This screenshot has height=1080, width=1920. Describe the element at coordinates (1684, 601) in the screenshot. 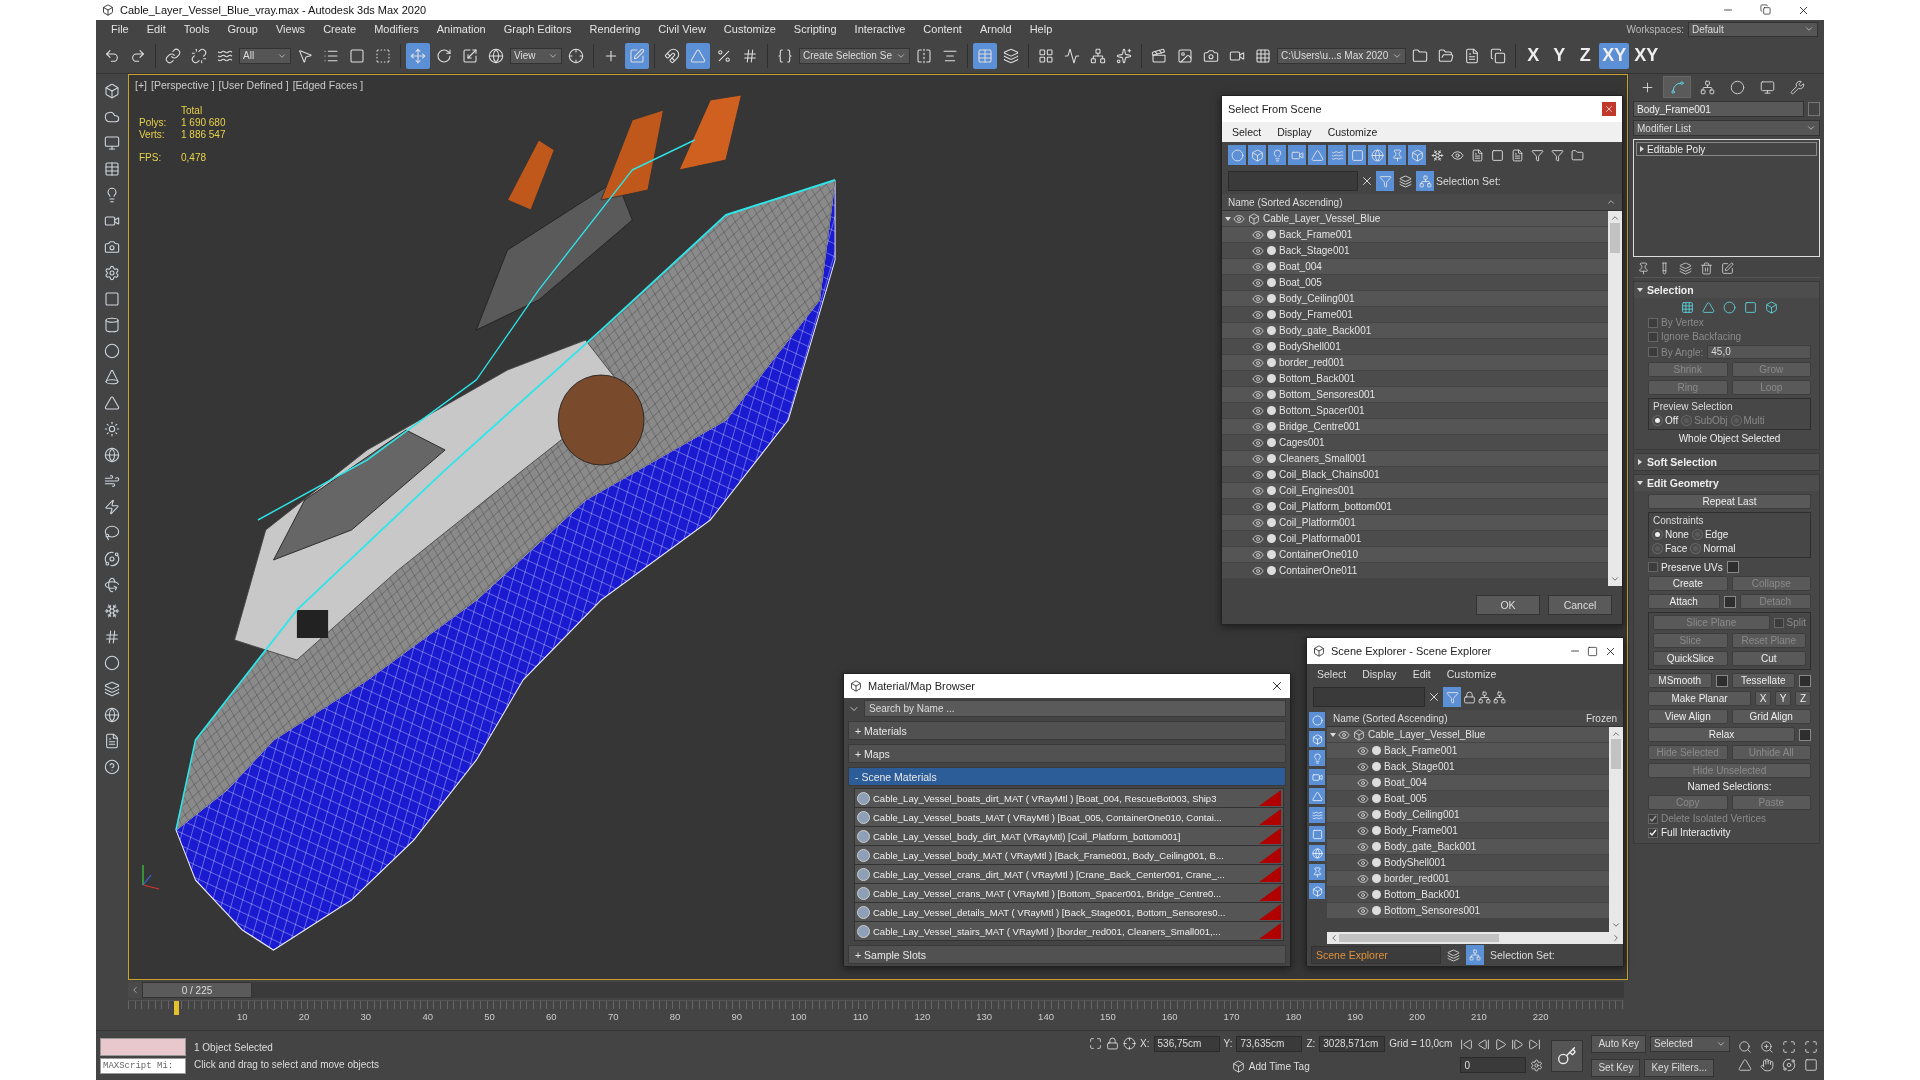

I see `panel-button: Attach` at that location.